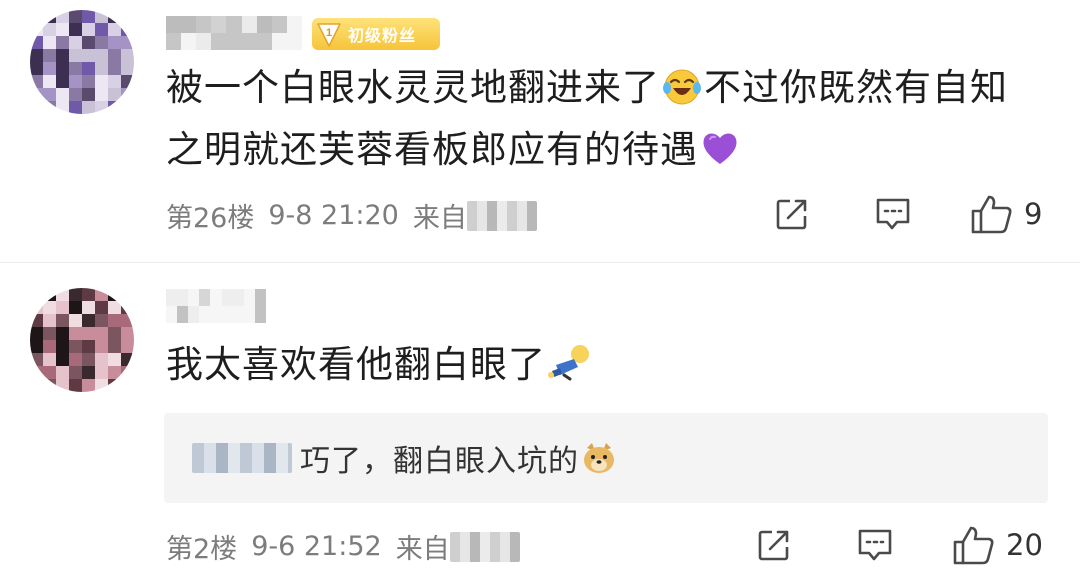 Image resolution: width=1080 pixels, height=580 pixels. I want to click on comment-meta: 第2楼 9-6 21:52 来自, so click(343, 546).